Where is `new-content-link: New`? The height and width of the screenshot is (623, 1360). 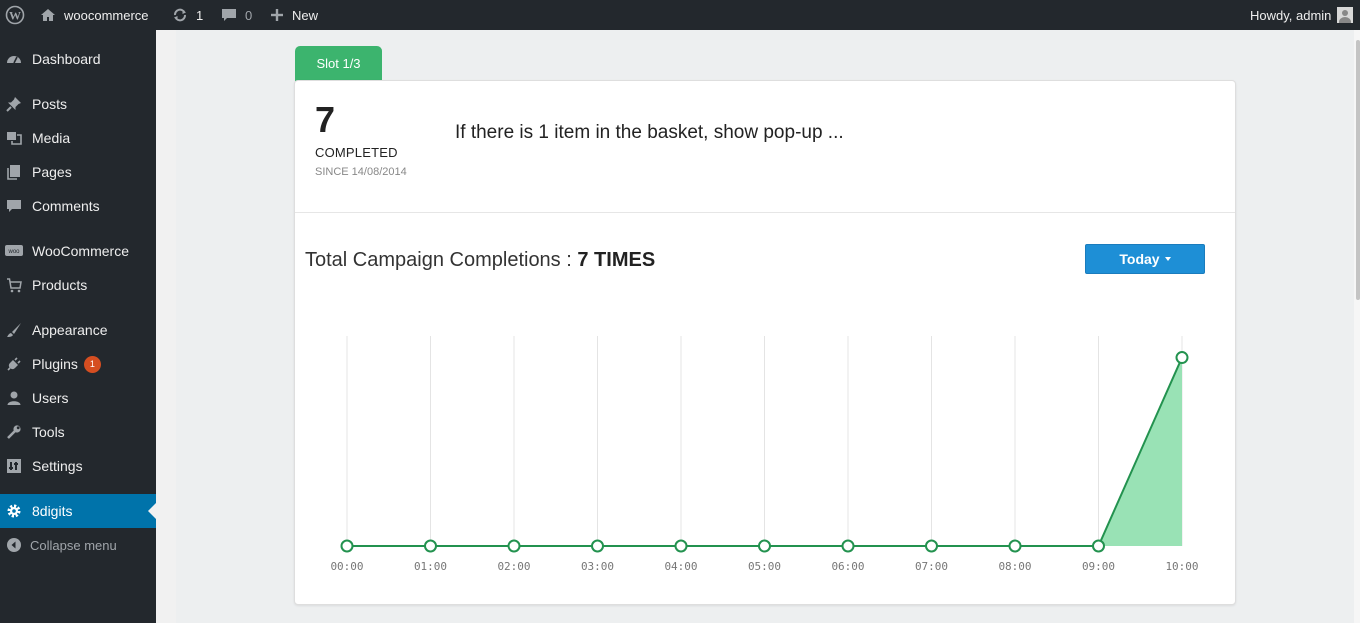
new-content-link: New is located at coordinates (294, 15).